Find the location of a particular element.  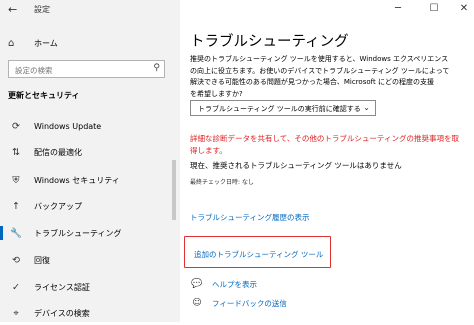

help-link-row: 💬 ヘルプを表示 is located at coordinates (290, 284).